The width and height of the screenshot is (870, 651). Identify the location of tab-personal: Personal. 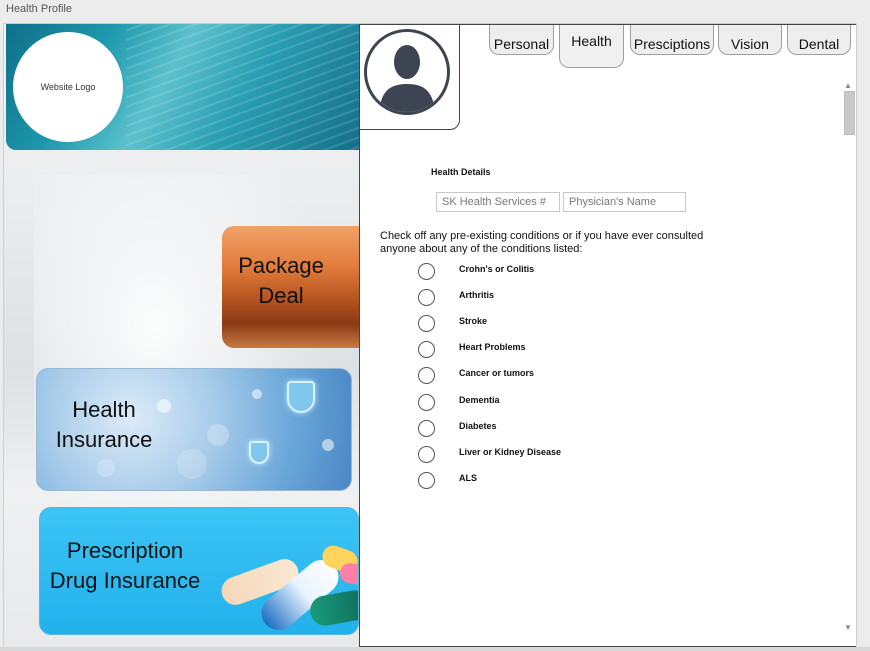
(521, 40).